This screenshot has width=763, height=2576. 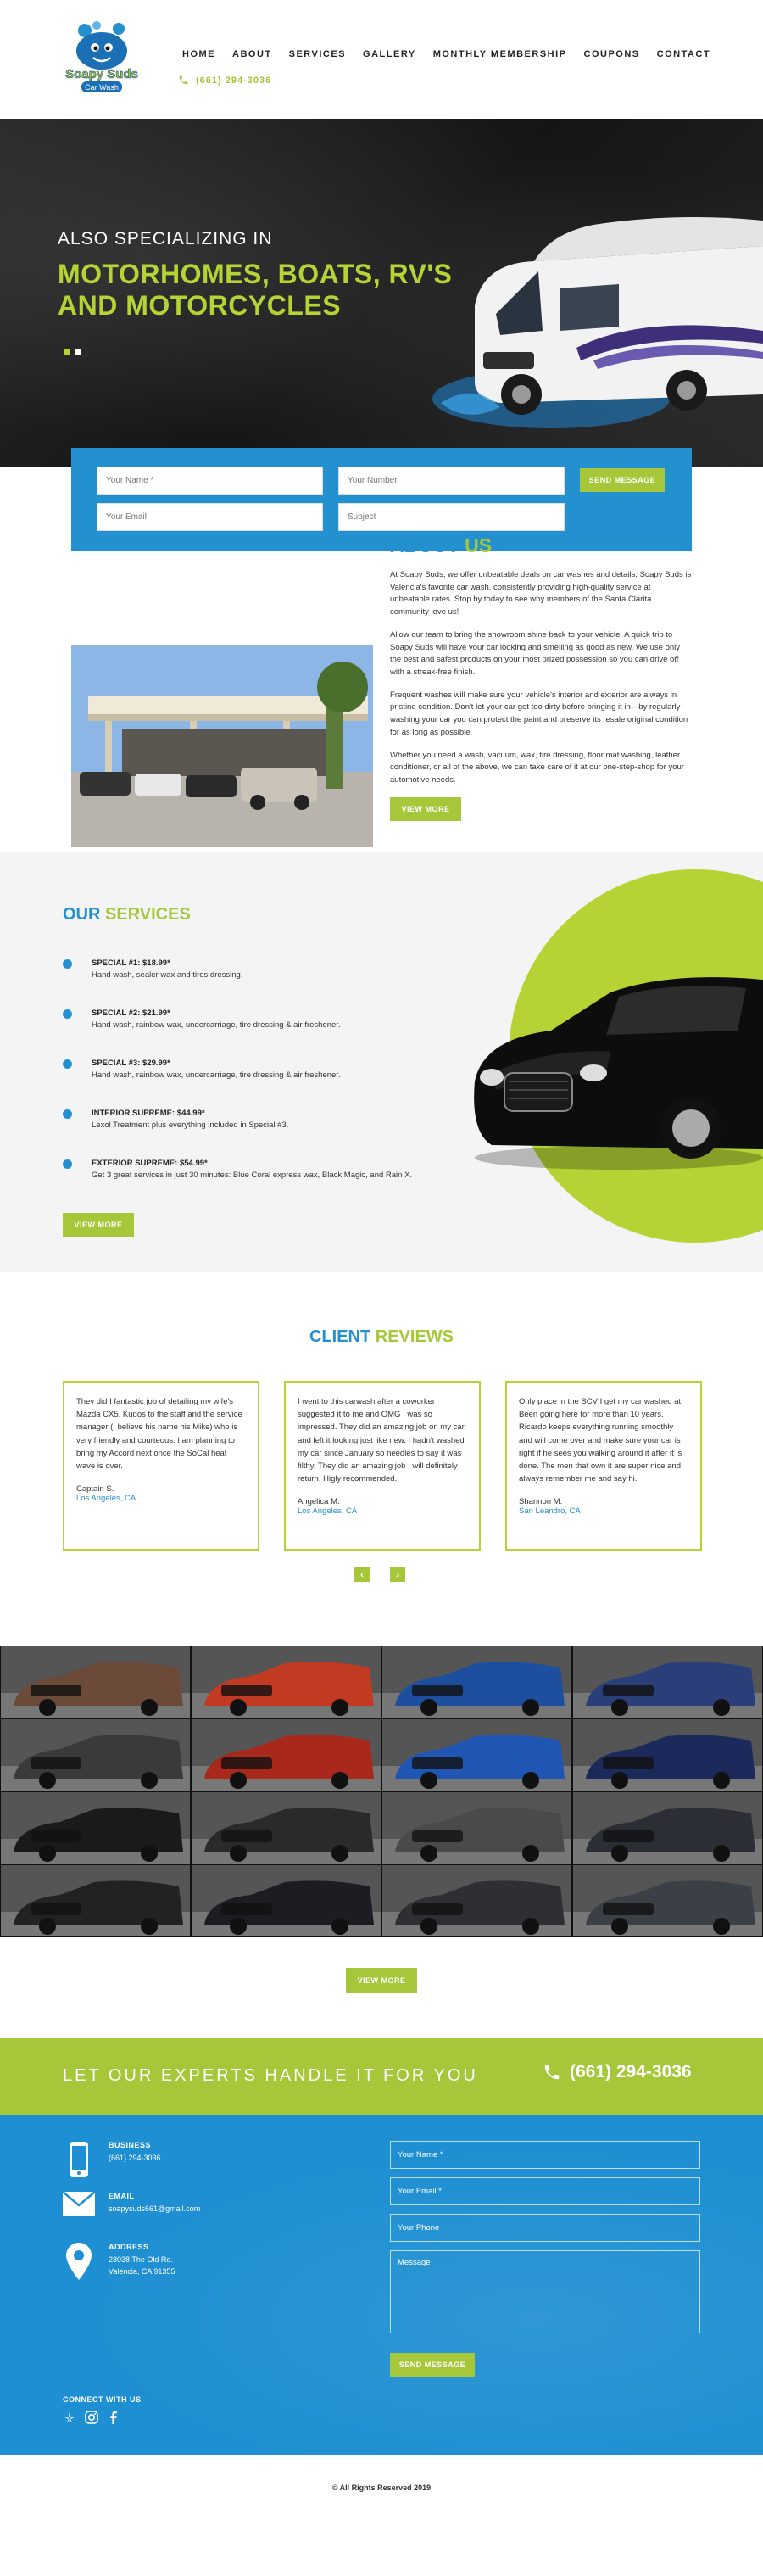 I want to click on yelp-icon, so click(x=69, y=2417).